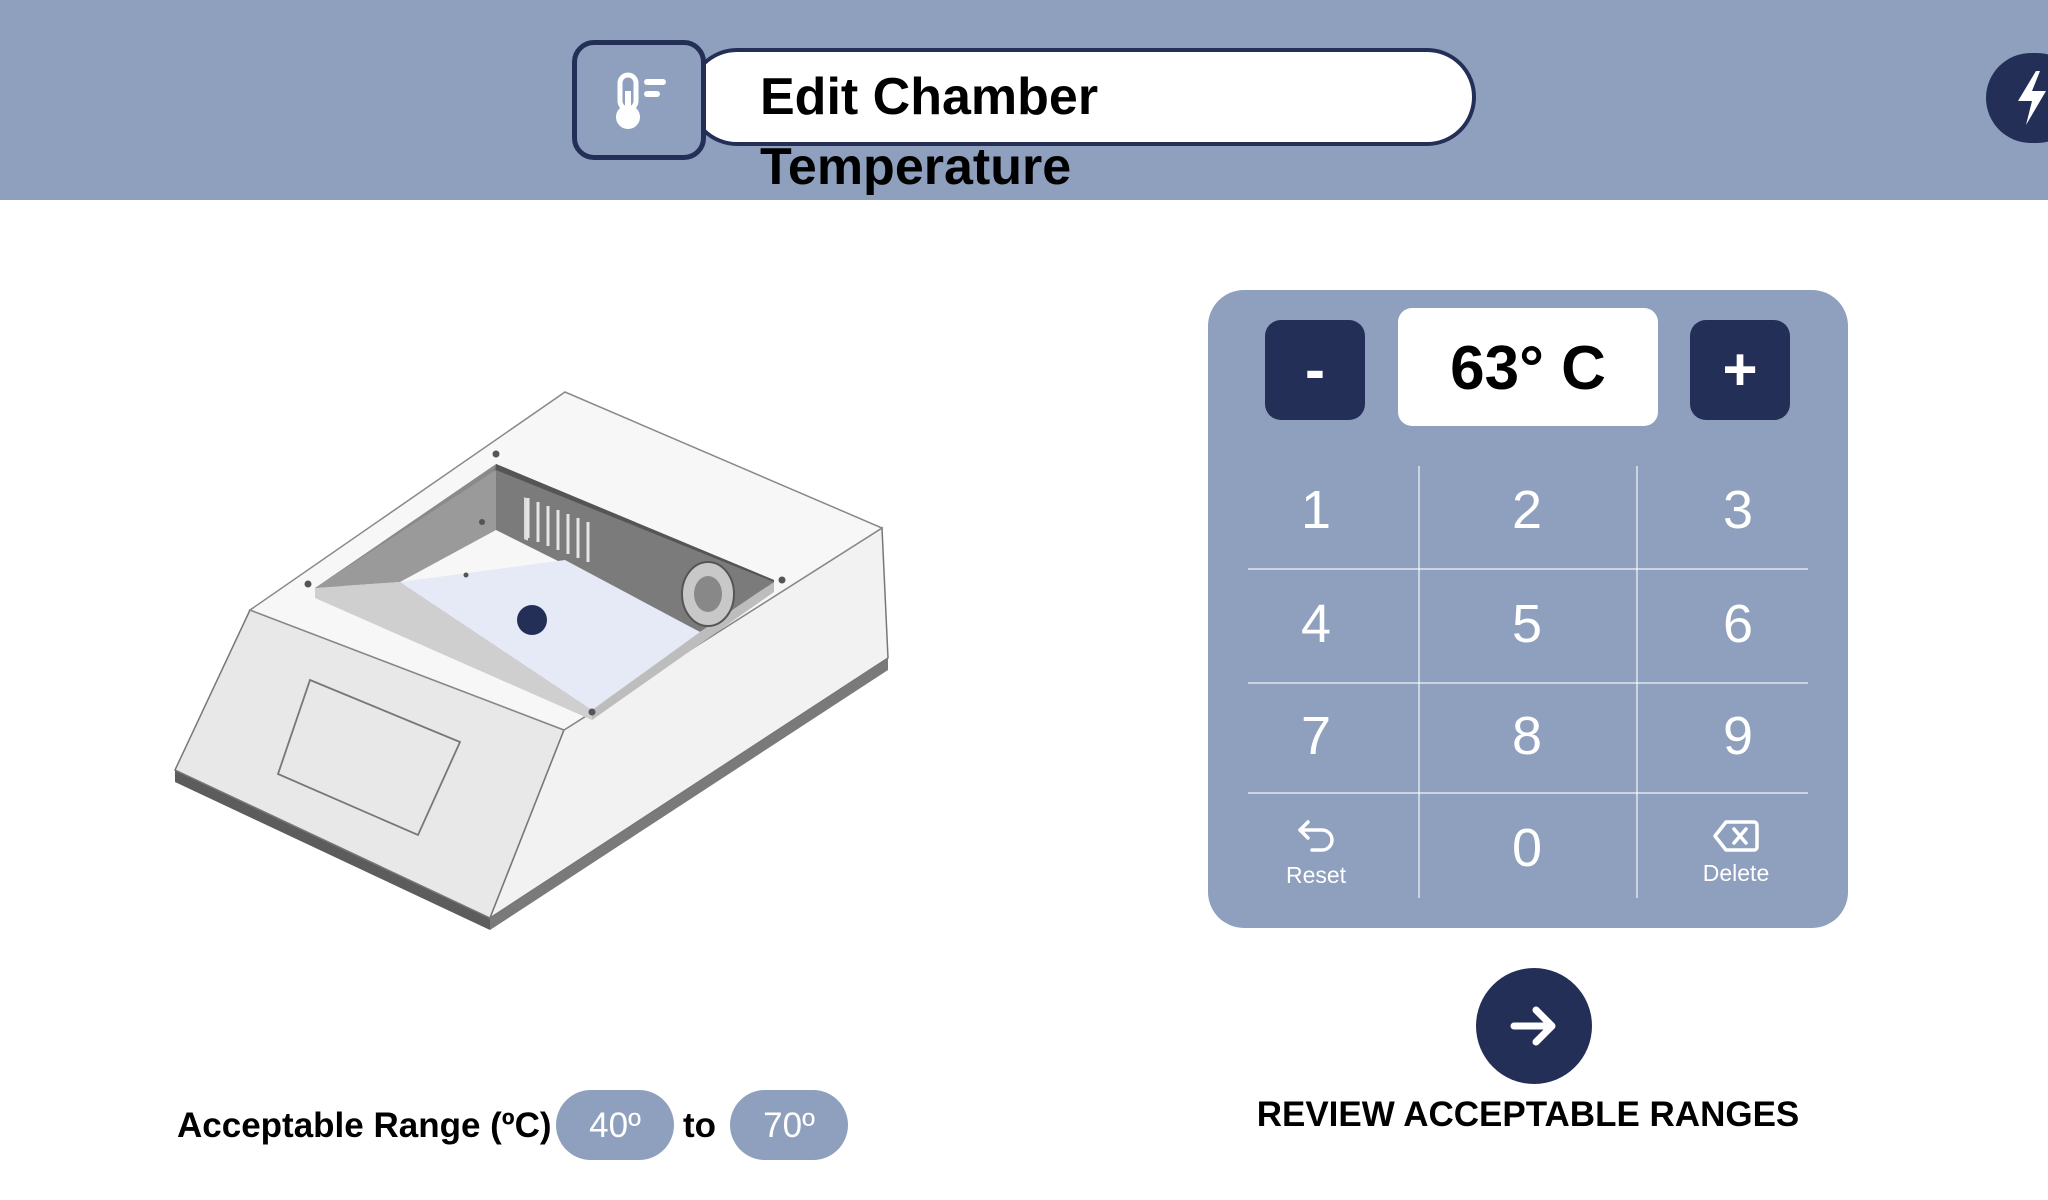 The image size is (2048, 1200). What do you see at coordinates (1316, 874) in the screenshot?
I see `reset-label: Reset` at bounding box center [1316, 874].